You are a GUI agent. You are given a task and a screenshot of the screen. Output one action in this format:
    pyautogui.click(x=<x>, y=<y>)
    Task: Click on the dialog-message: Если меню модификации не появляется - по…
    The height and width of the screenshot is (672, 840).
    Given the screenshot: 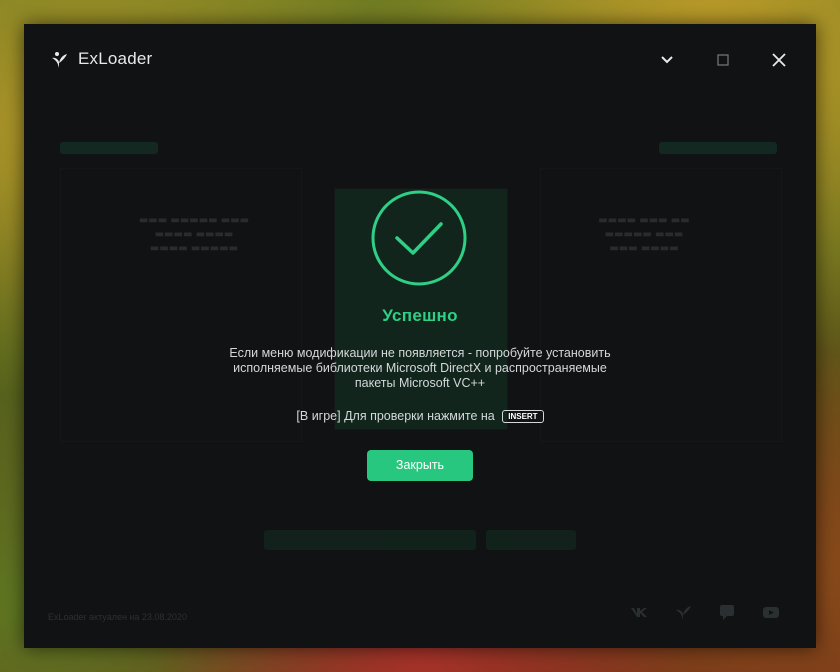 What is the action you would take?
    pyautogui.click(x=420, y=368)
    